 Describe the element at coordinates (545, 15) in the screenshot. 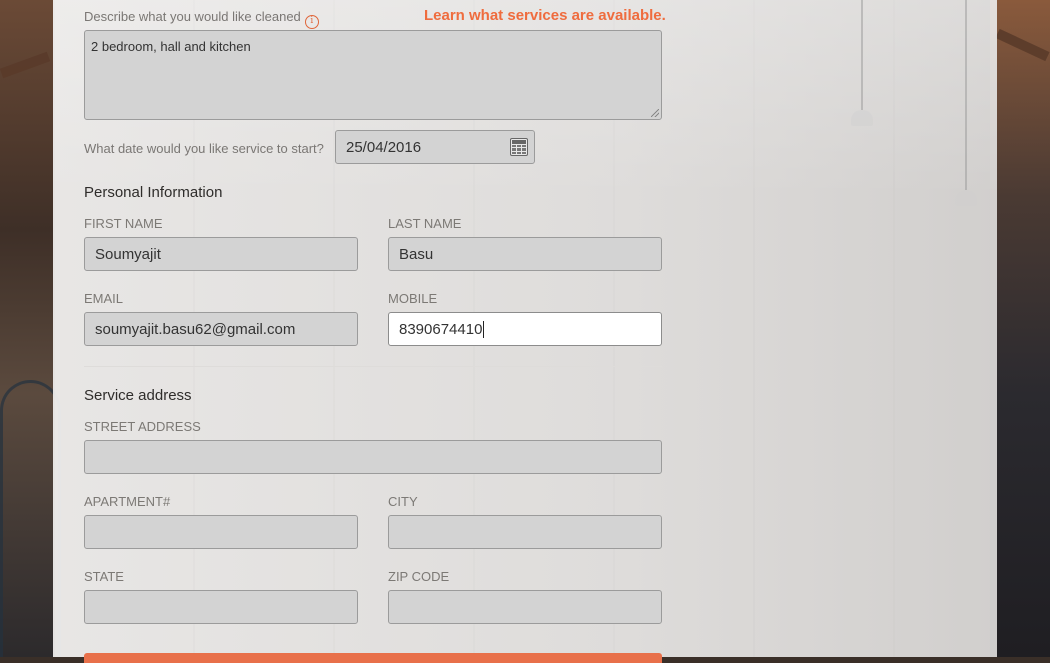

I see `learn-services-link: Learn what services are available.` at that location.